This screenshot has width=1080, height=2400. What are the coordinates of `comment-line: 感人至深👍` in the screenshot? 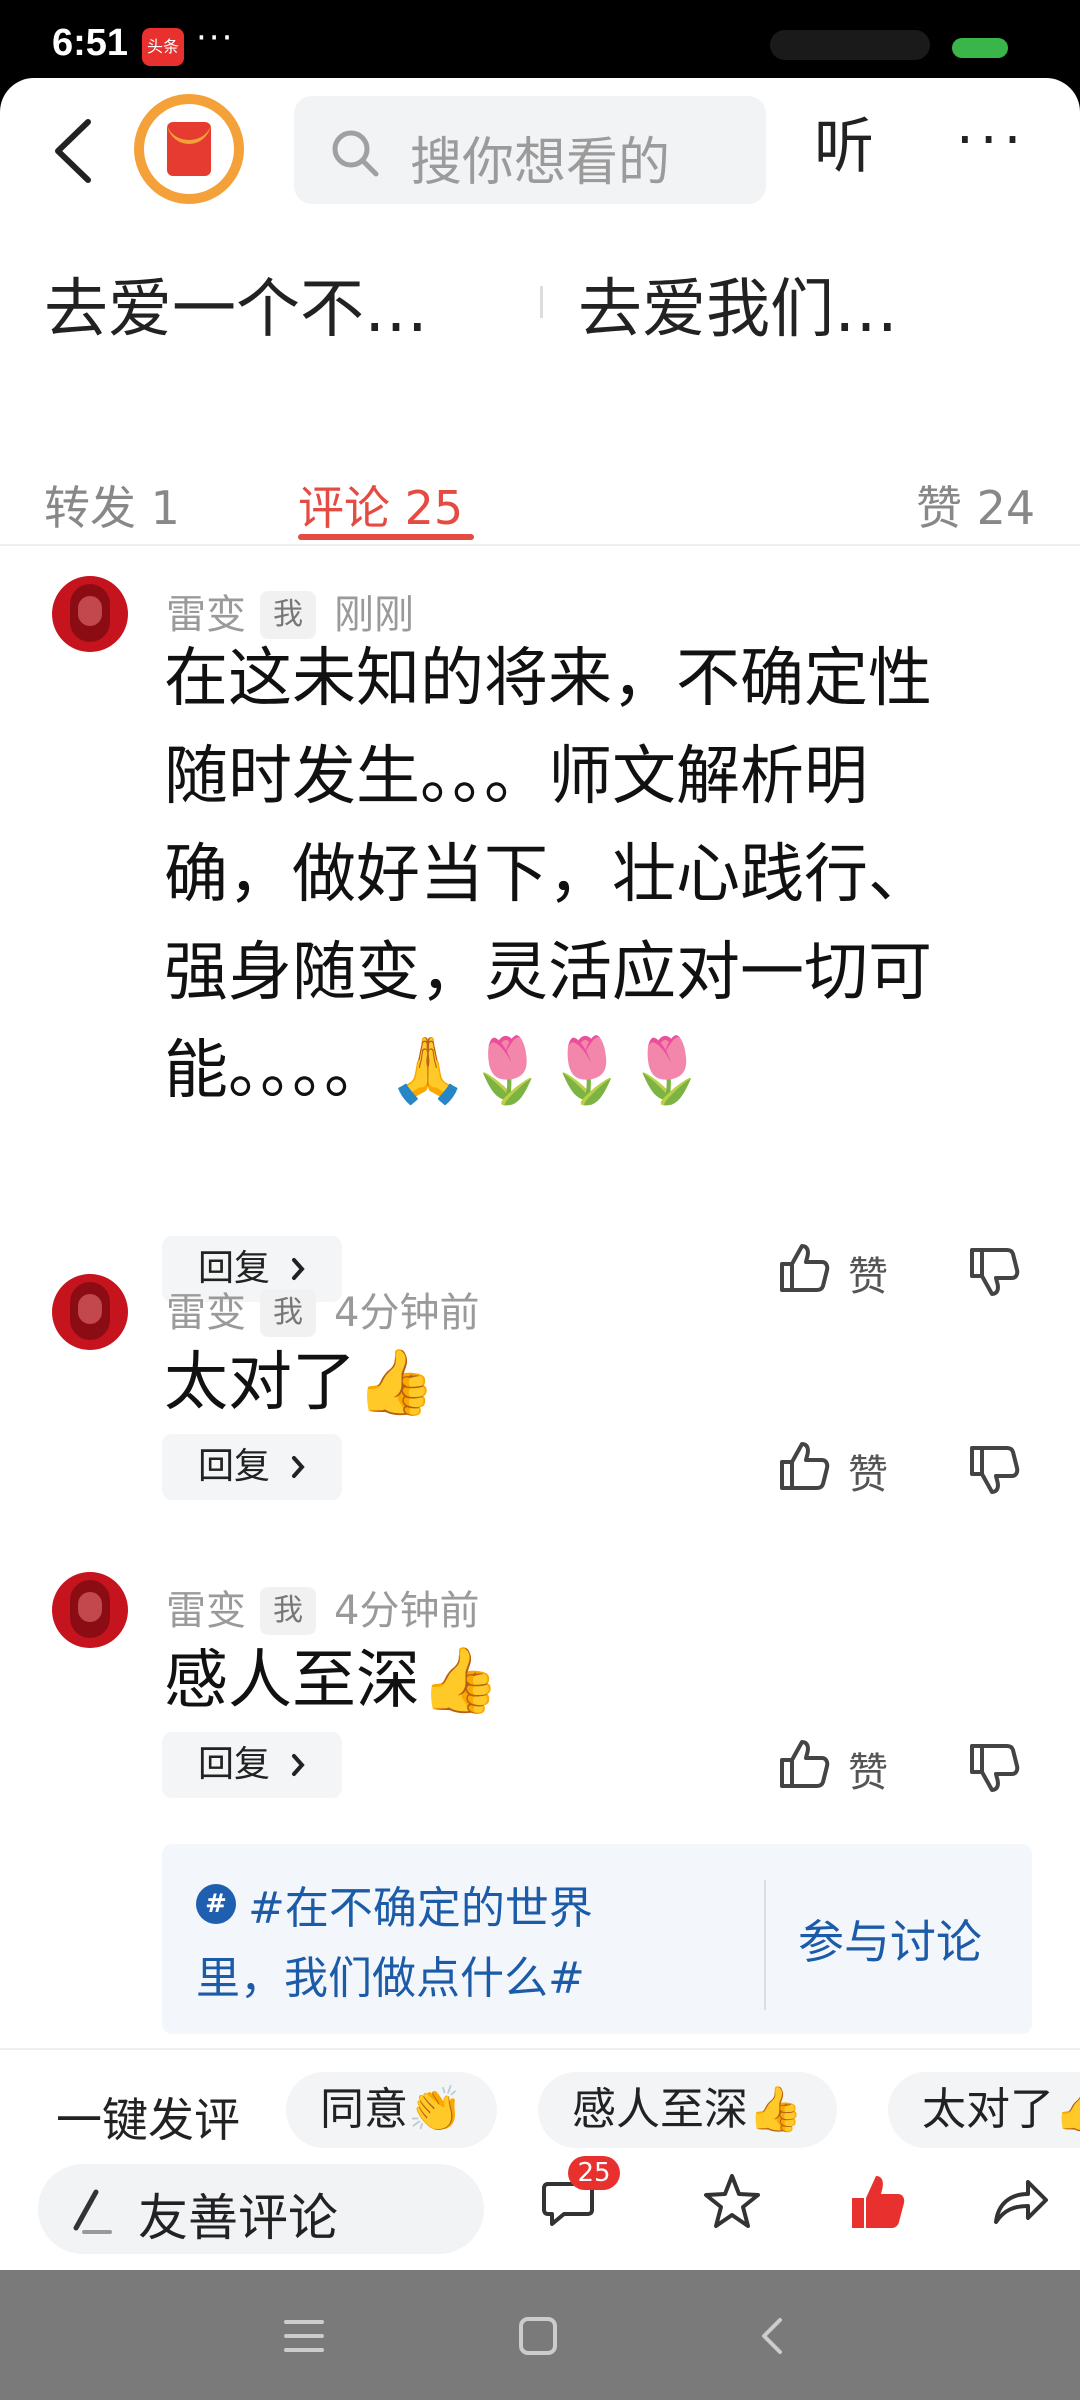 It's located at (332, 1681).